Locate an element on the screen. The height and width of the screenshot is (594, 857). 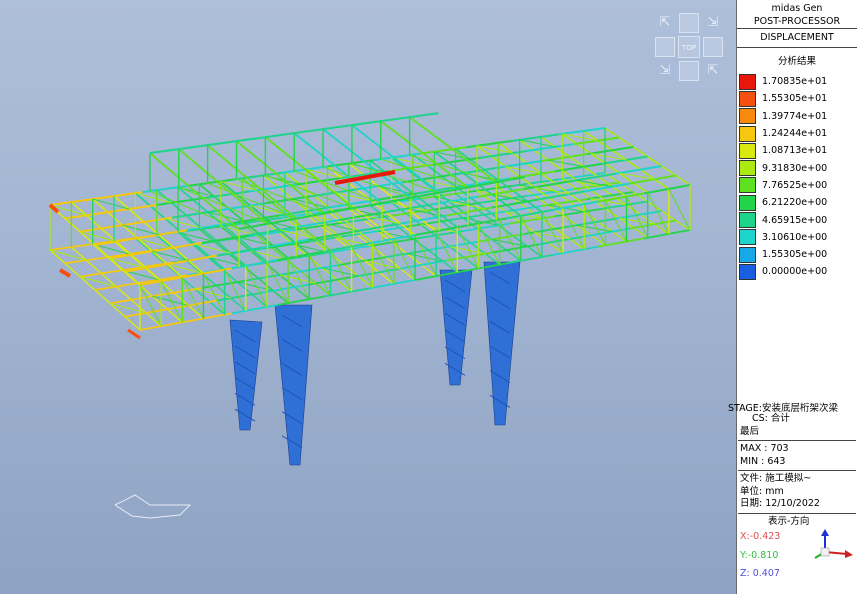
result-type: DISPLACEMENT is located at coordinates (797, 37).